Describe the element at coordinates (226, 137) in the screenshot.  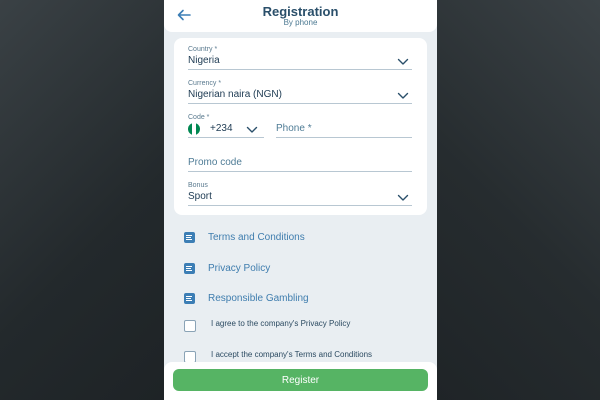
I see `code-underline` at that location.